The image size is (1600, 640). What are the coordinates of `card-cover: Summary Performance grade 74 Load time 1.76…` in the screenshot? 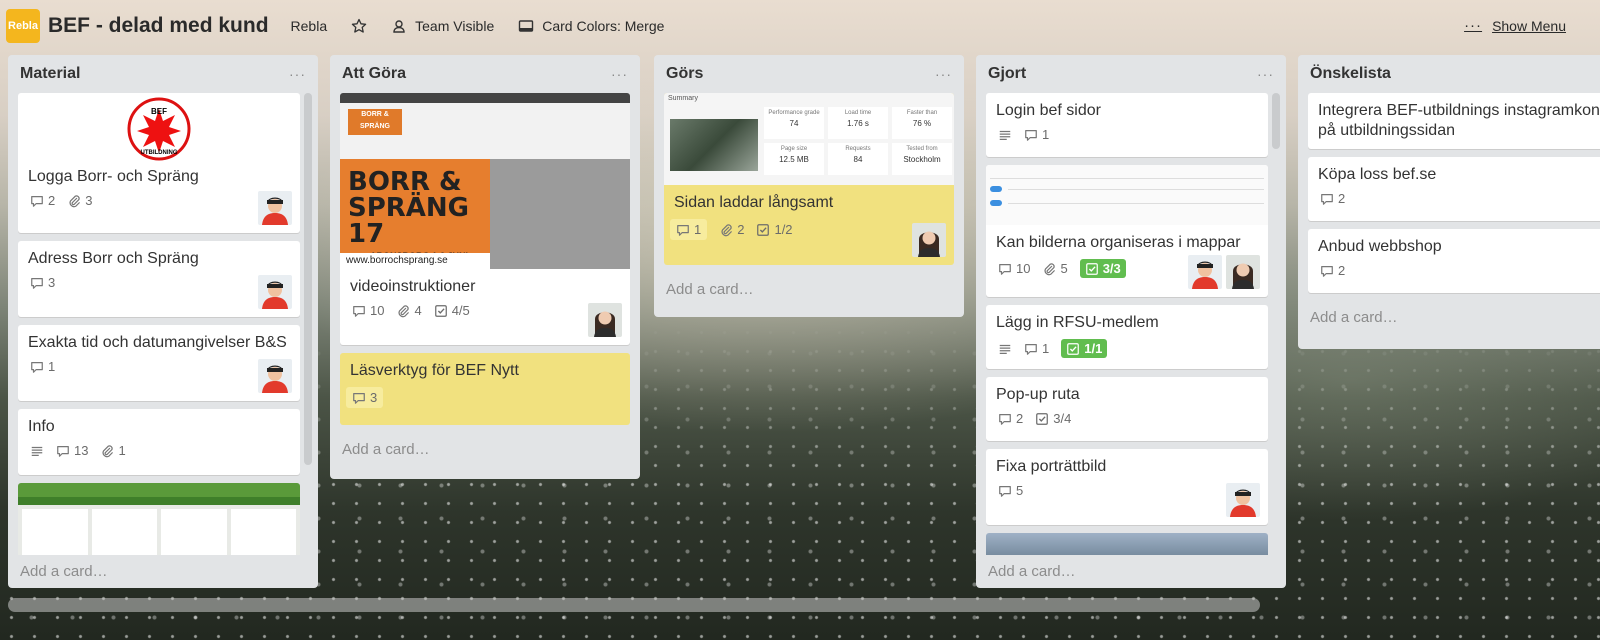 It's located at (809, 139).